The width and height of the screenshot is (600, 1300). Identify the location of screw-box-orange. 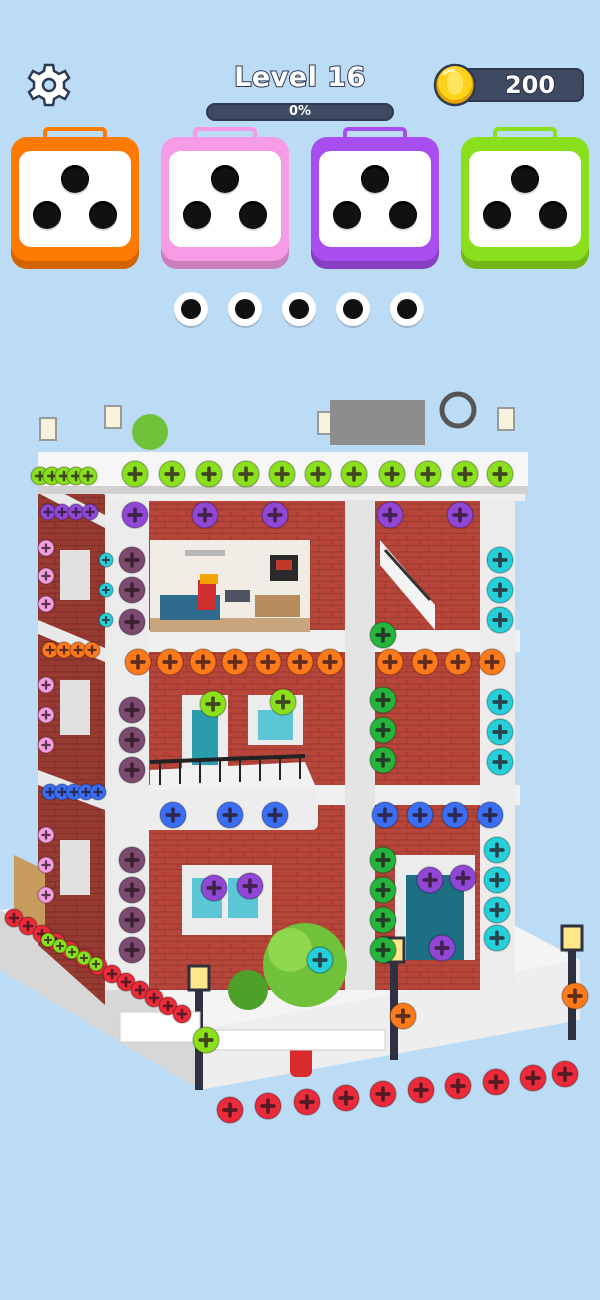
(75, 200).